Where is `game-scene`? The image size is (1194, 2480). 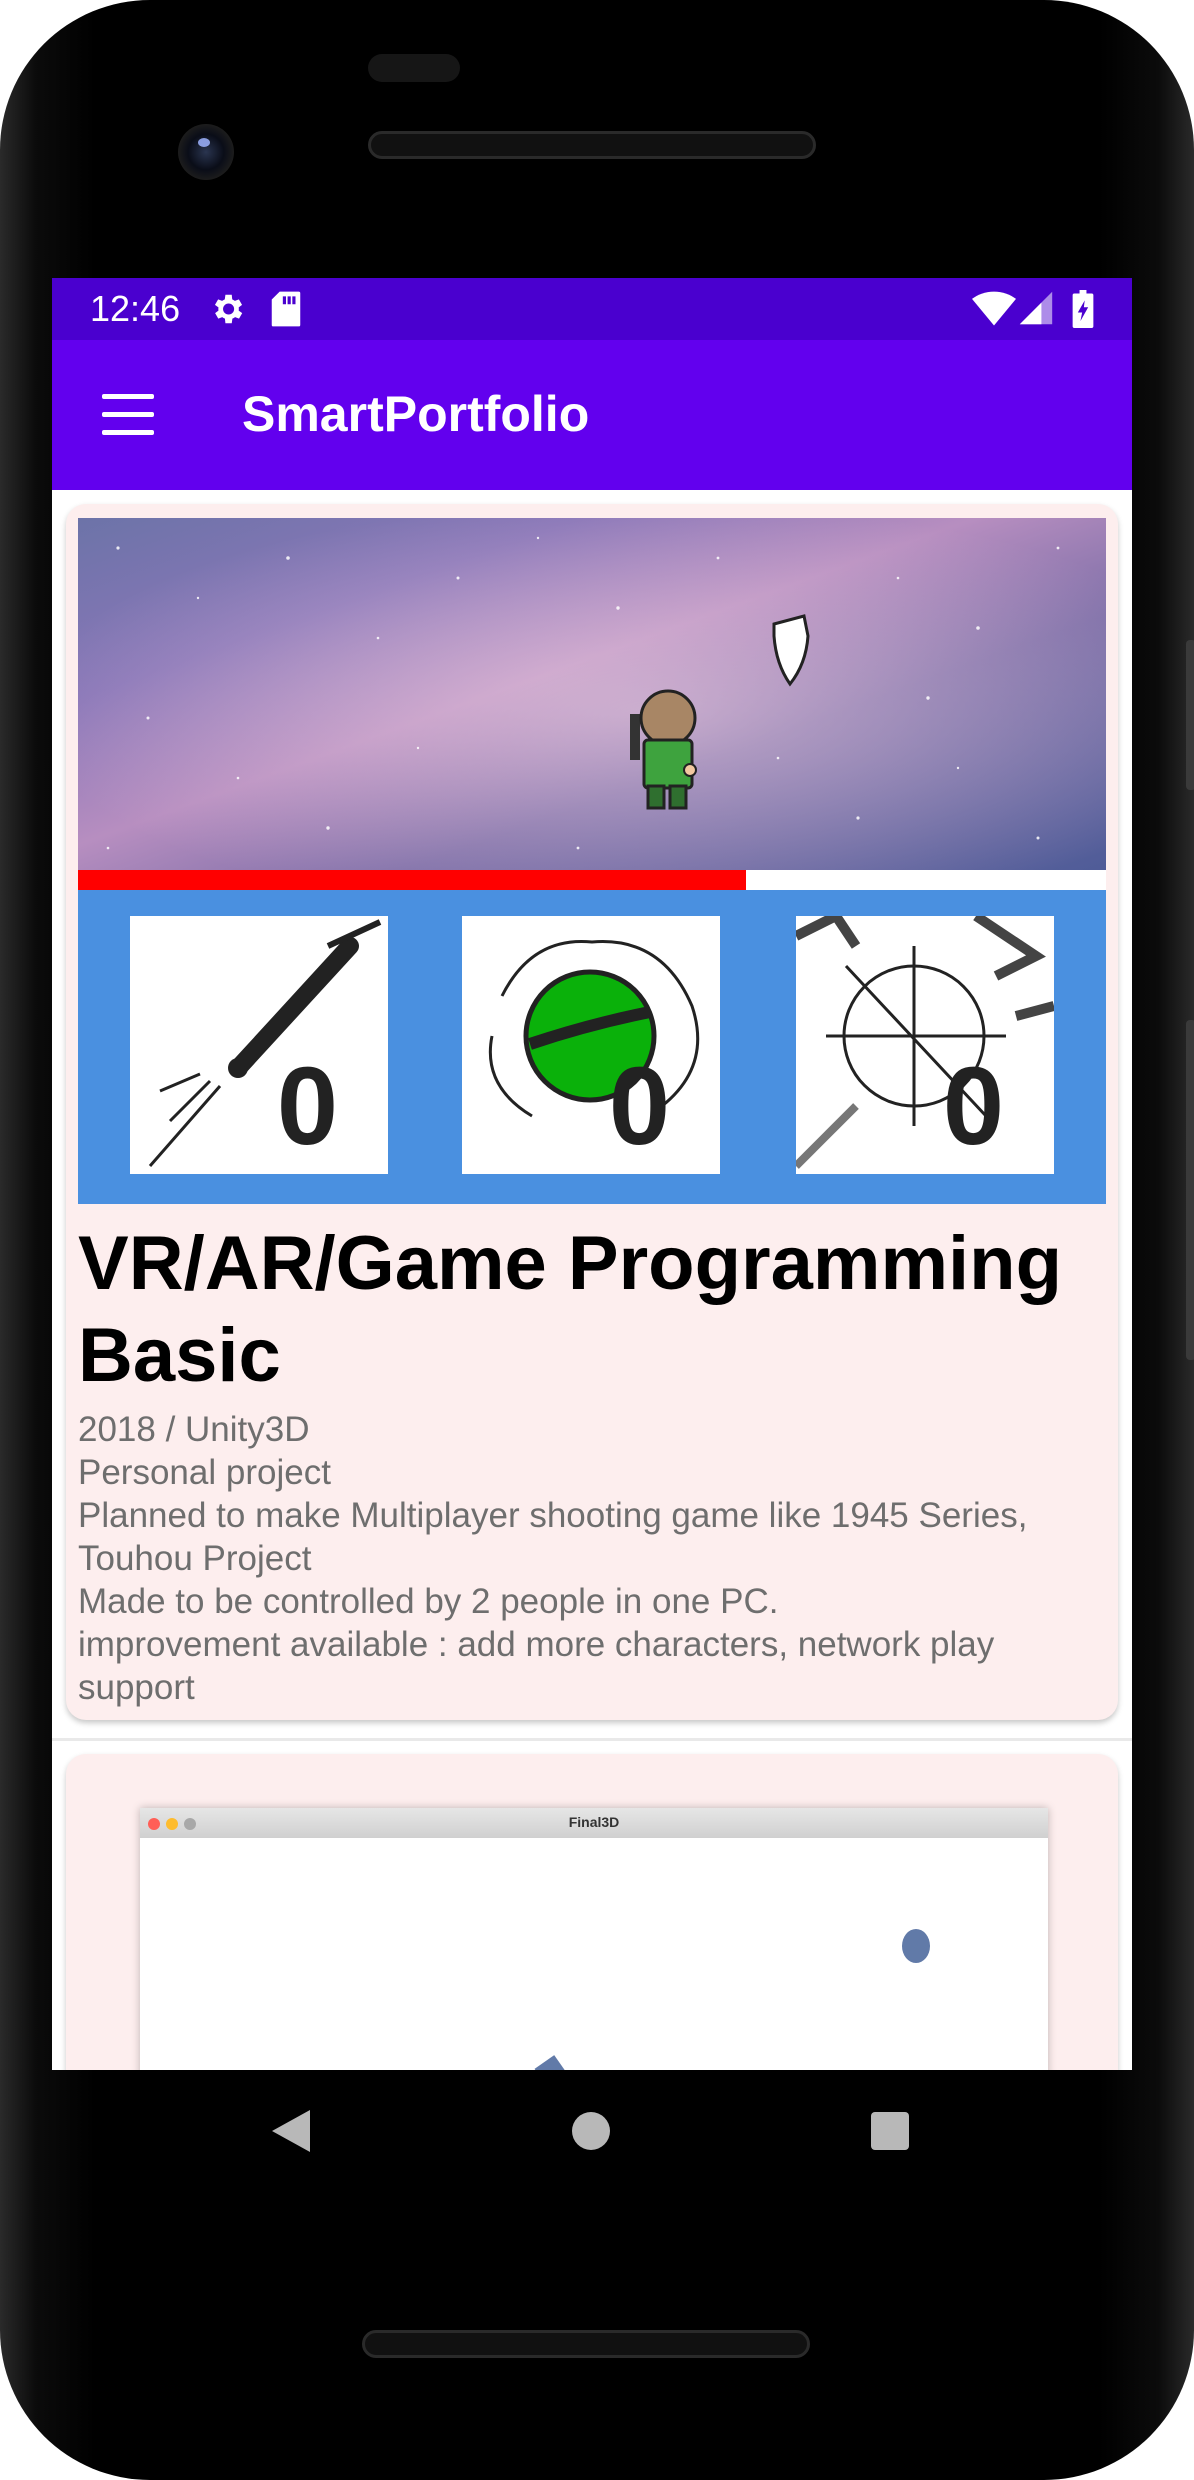
game-scene is located at coordinates (732, 1999).